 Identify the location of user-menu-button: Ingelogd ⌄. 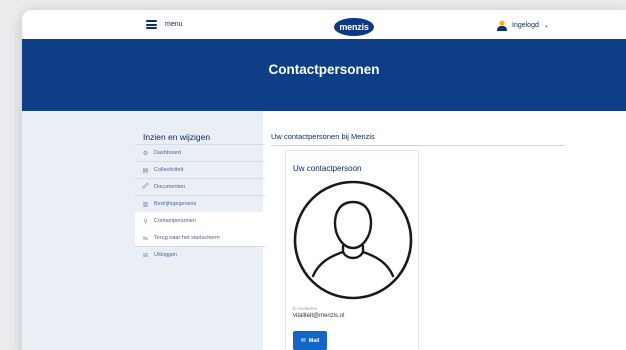
(522, 25).